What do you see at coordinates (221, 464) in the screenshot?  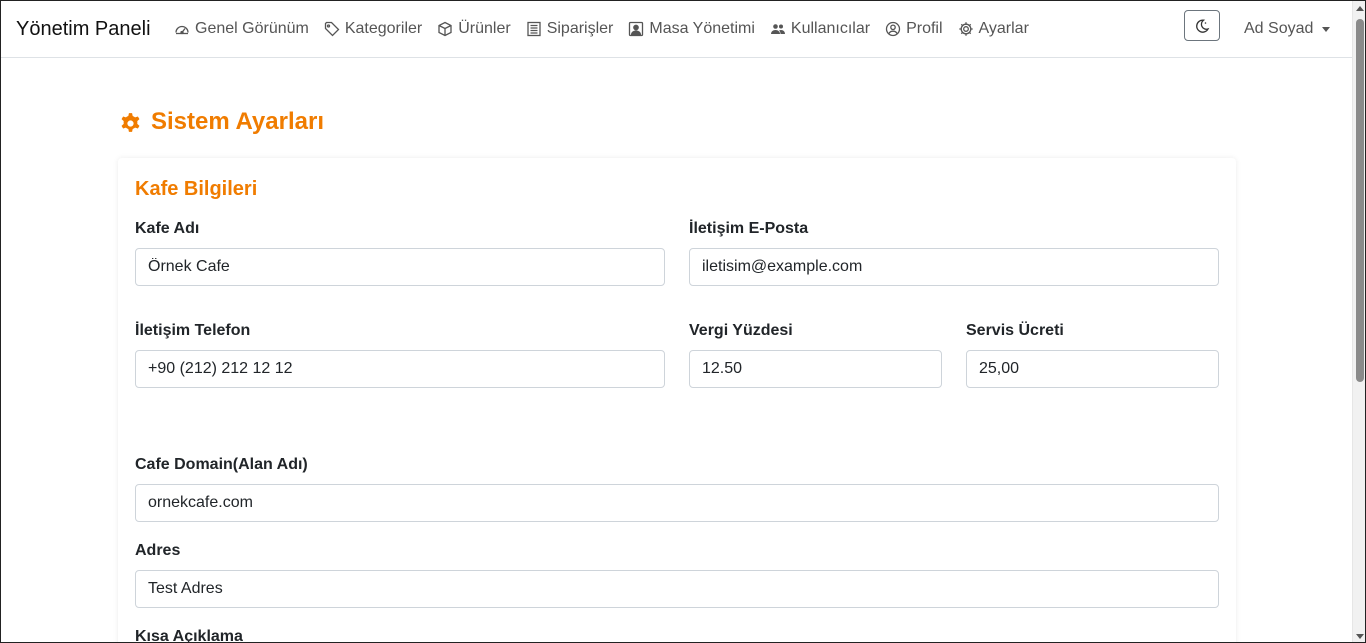 I see `domain-label: Cafe Domain(Alan Adı)` at bounding box center [221, 464].